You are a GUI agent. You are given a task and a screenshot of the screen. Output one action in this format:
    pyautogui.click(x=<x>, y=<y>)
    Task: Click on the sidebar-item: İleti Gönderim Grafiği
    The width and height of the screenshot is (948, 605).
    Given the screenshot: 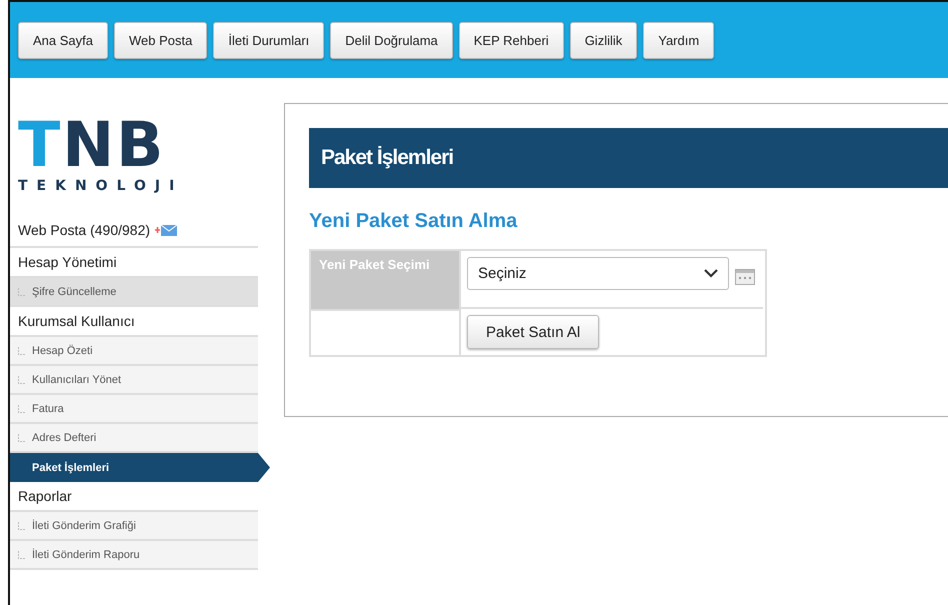 What is the action you would take?
    pyautogui.click(x=134, y=526)
    